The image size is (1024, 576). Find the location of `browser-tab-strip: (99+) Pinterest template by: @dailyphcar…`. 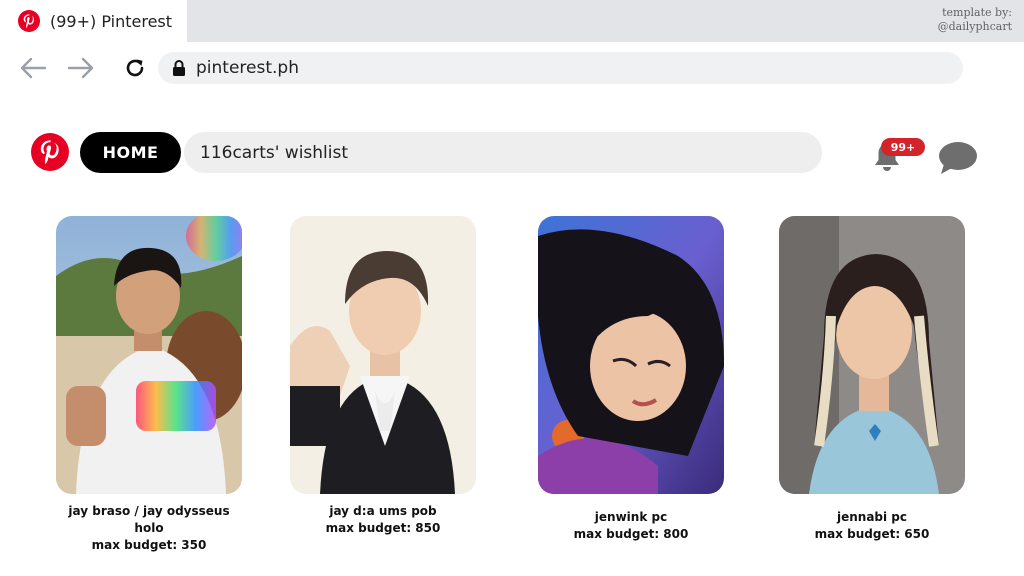

browser-tab-strip: (99+) Pinterest template by: @dailyphcar… is located at coordinates (512, 21).